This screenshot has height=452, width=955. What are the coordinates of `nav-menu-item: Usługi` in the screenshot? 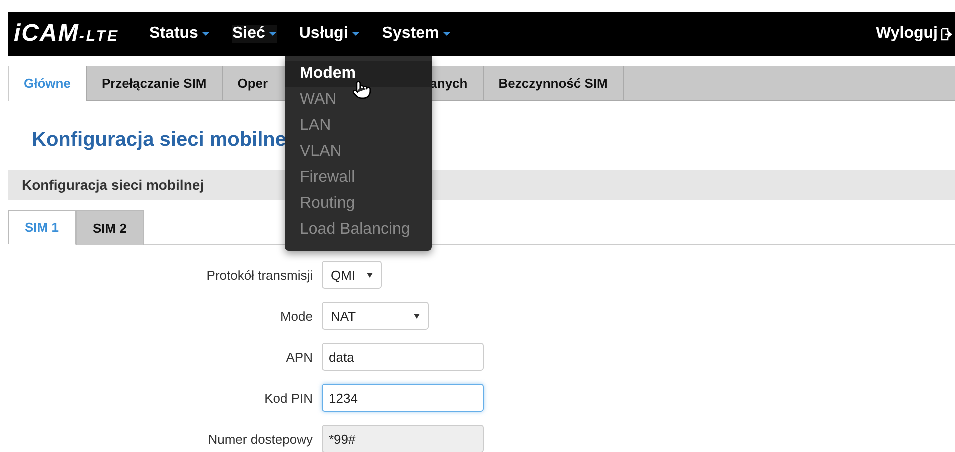 It's located at (329, 34).